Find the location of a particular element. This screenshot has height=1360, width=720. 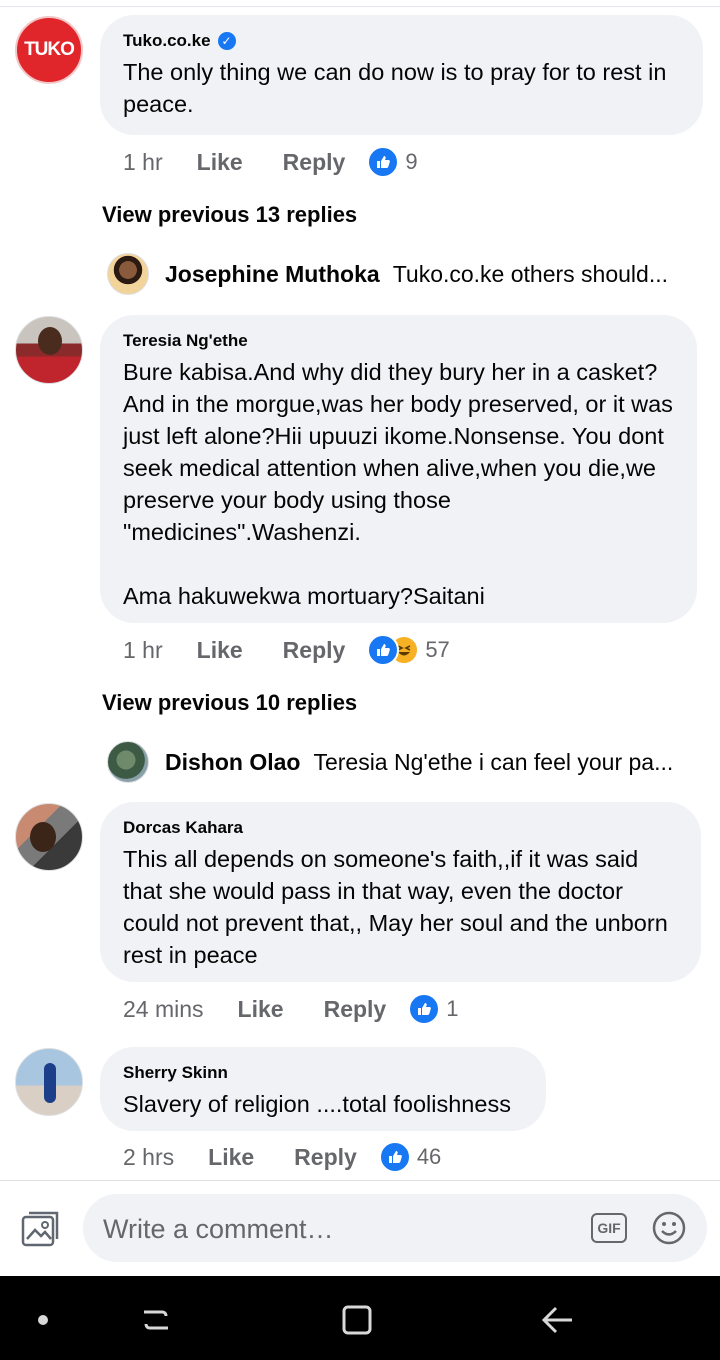

reaction-count: 46 is located at coordinates (429, 1156).